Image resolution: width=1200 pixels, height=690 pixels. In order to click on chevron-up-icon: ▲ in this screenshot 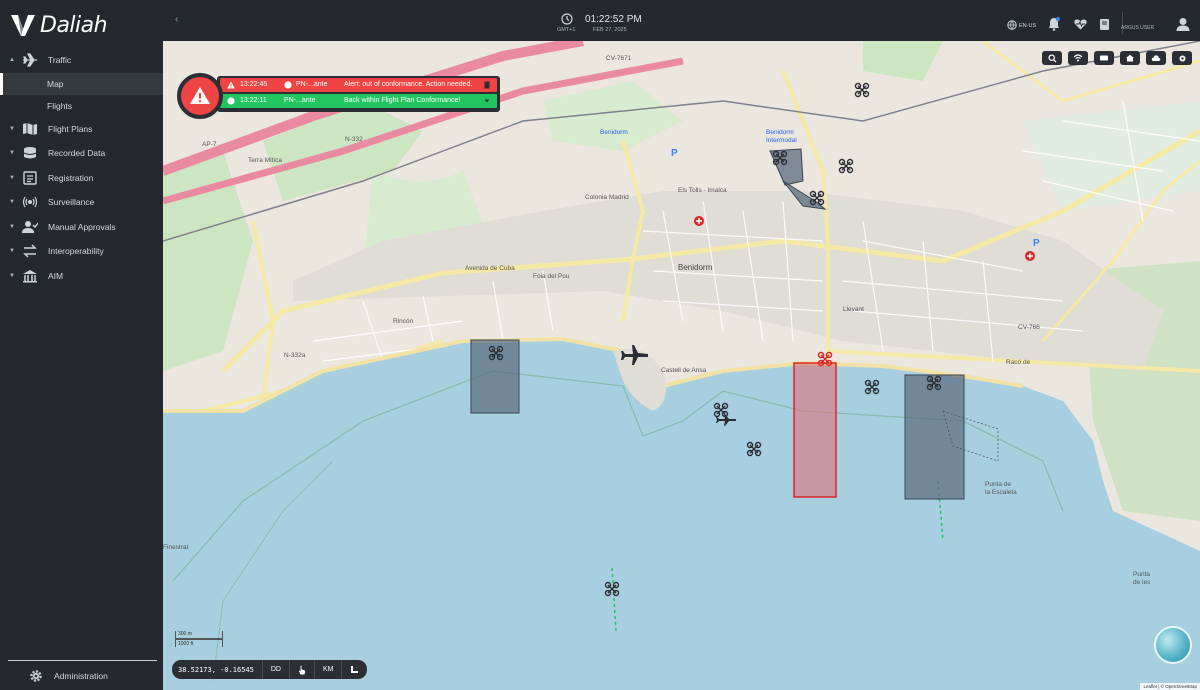, I will do `click(12, 60)`.